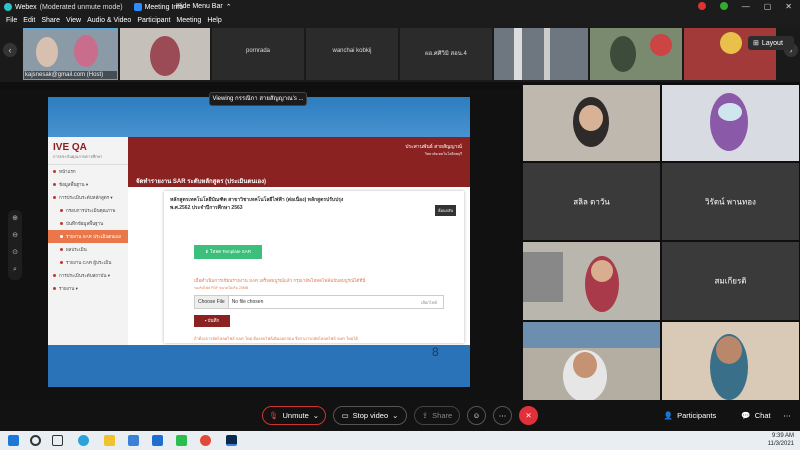  What do you see at coordinates (591, 335) in the screenshot?
I see `banner-image` at bounding box center [591, 335].